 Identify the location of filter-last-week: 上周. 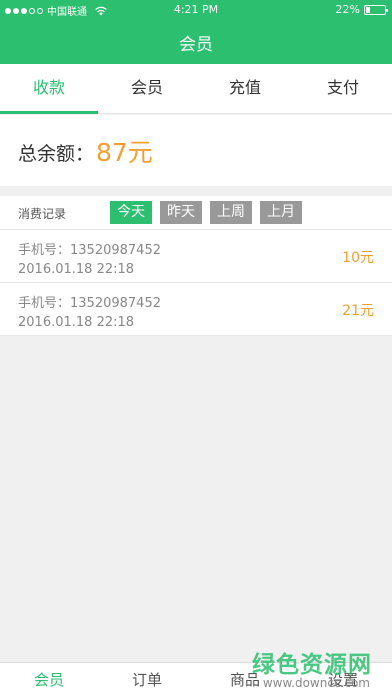
(231, 212).